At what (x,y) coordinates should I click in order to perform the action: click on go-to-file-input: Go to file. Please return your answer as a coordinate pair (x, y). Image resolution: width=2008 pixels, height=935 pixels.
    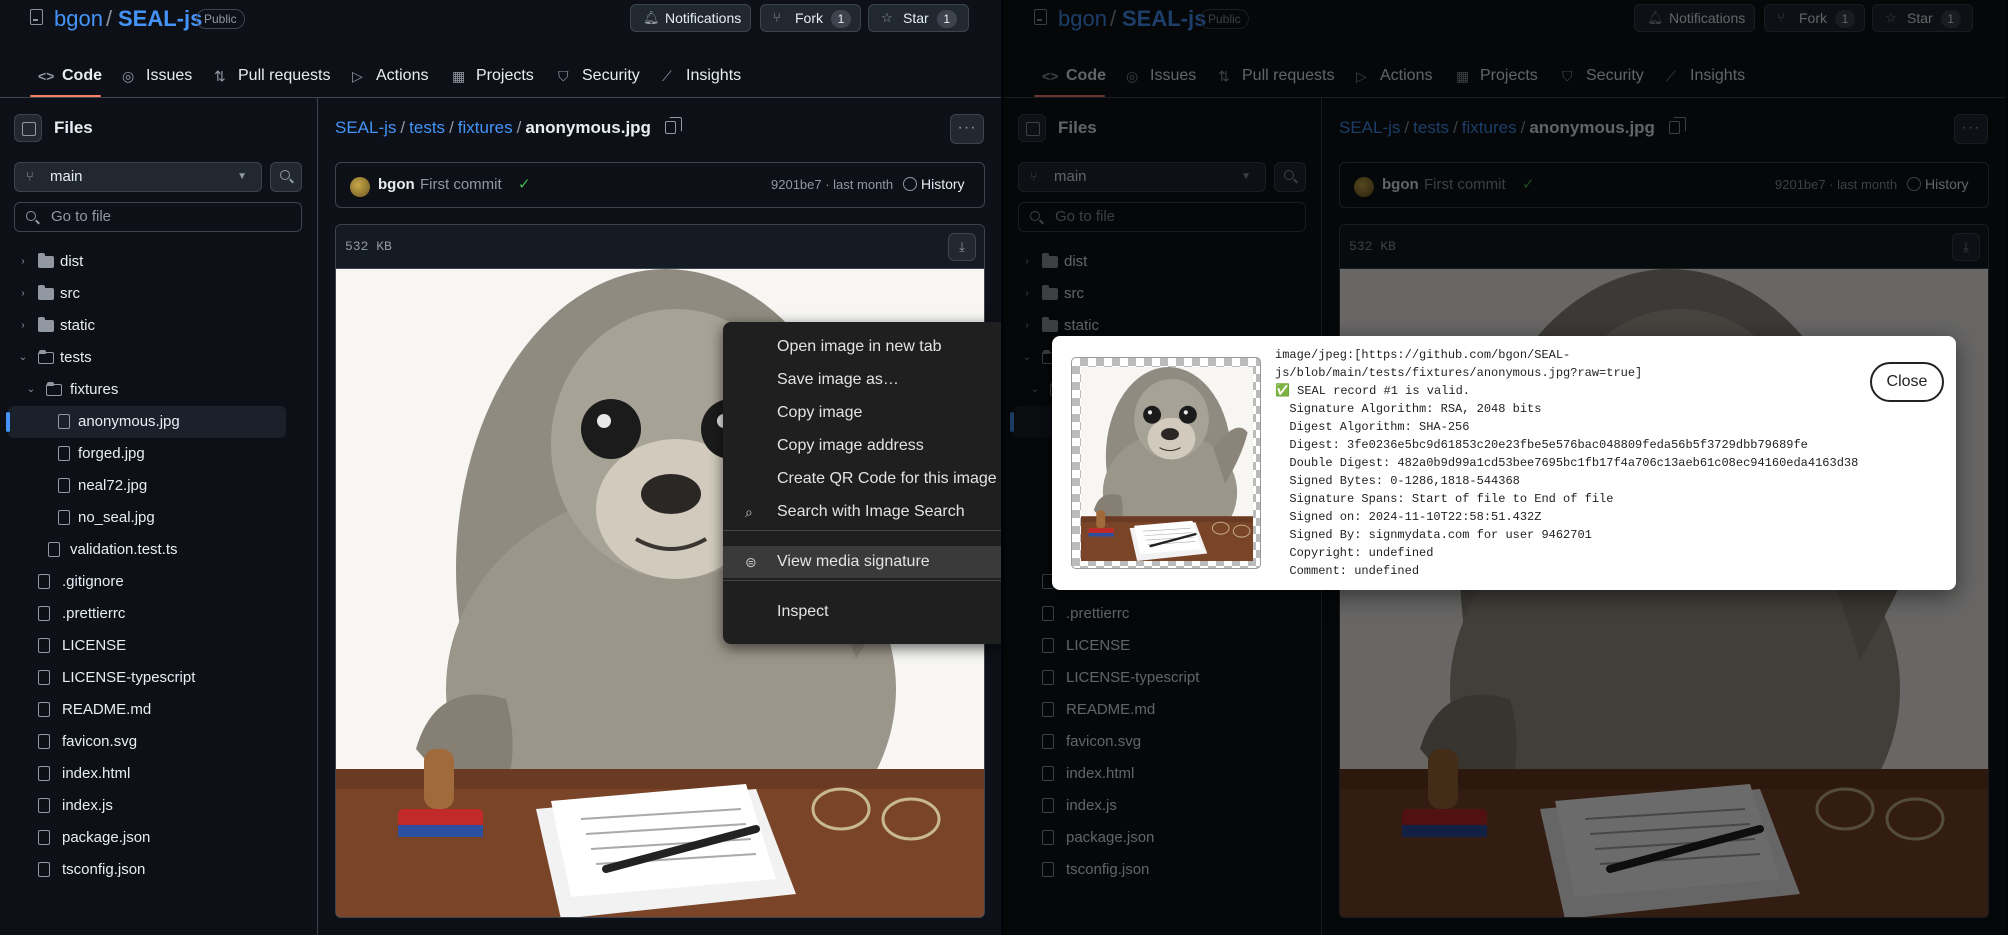
    Looking at the image, I should click on (158, 217).